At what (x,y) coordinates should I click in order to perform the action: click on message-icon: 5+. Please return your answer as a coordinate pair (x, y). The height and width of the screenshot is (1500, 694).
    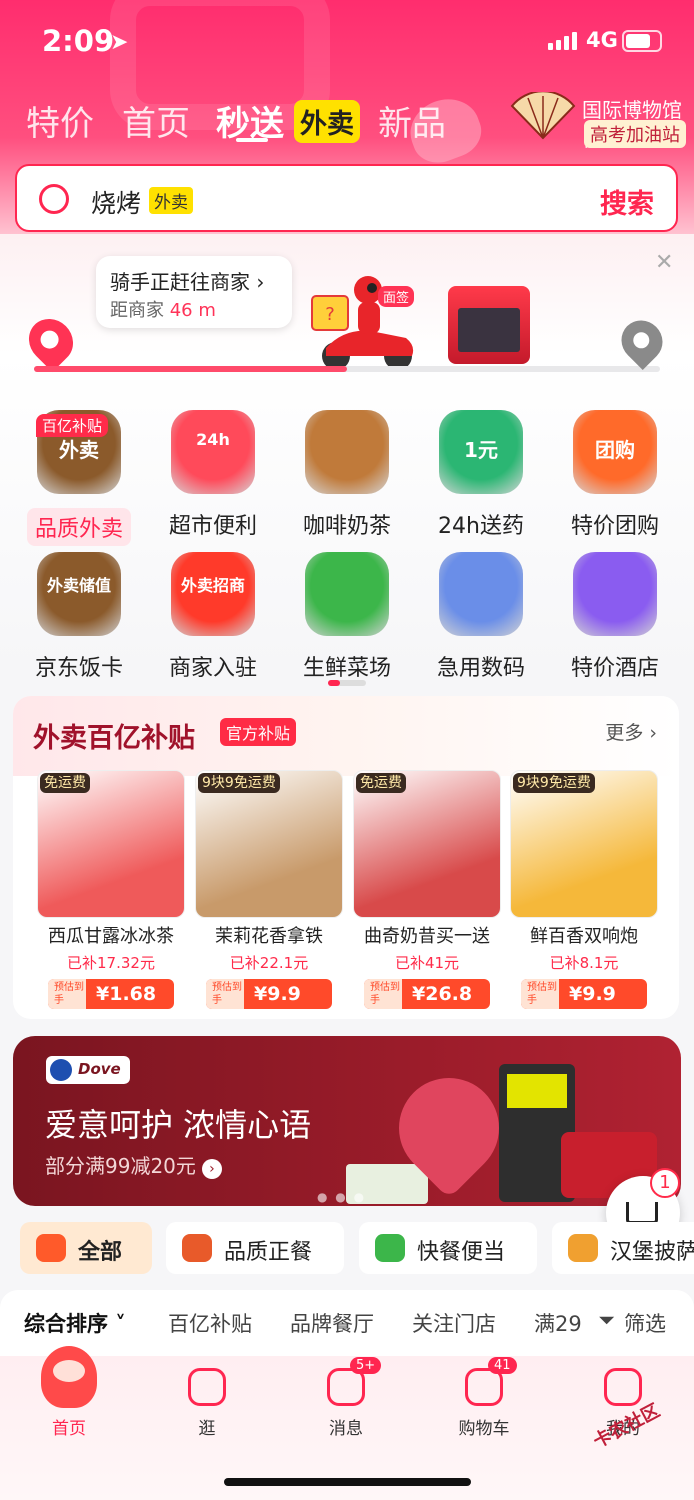
    Looking at the image, I should click on (354, 1381).